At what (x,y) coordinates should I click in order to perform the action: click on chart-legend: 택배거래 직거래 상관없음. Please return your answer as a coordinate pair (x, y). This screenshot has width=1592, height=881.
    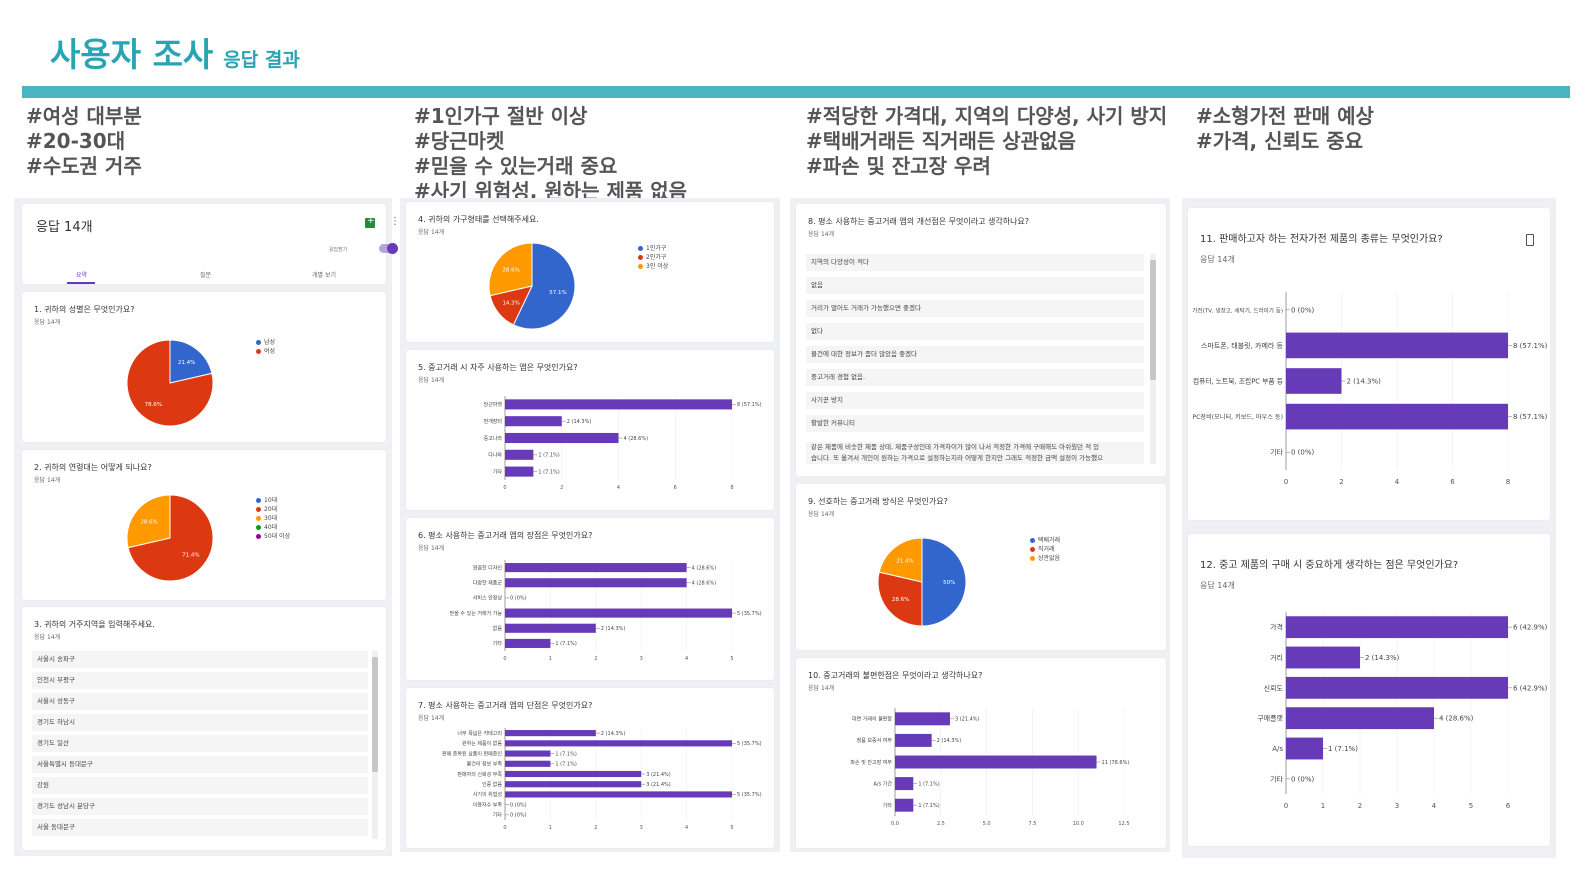
    Looking at the image, I should click on (1045, 549).